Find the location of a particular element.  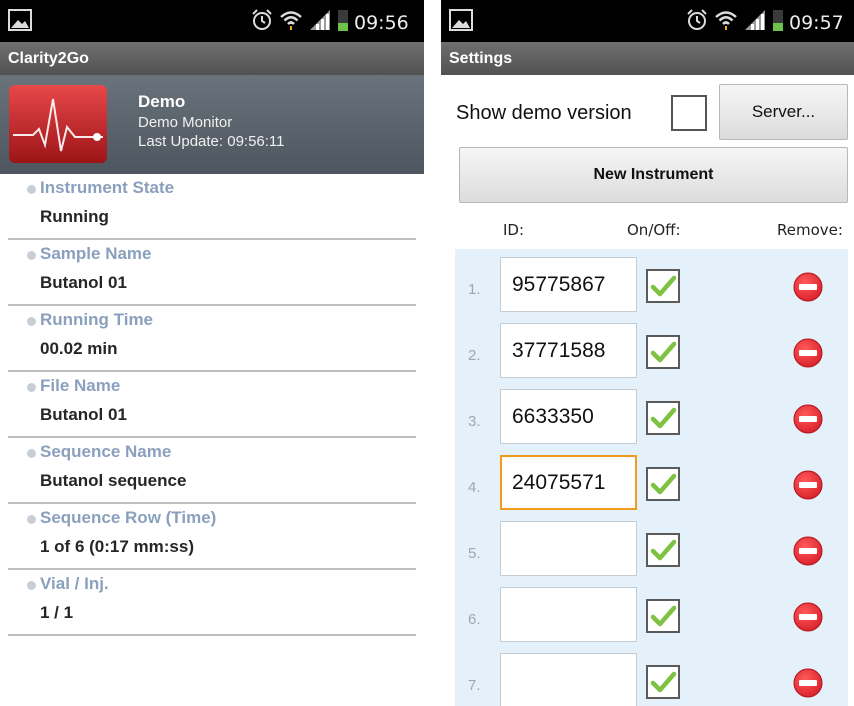

status-time: 09:56 is located at coordinates (381, 22).